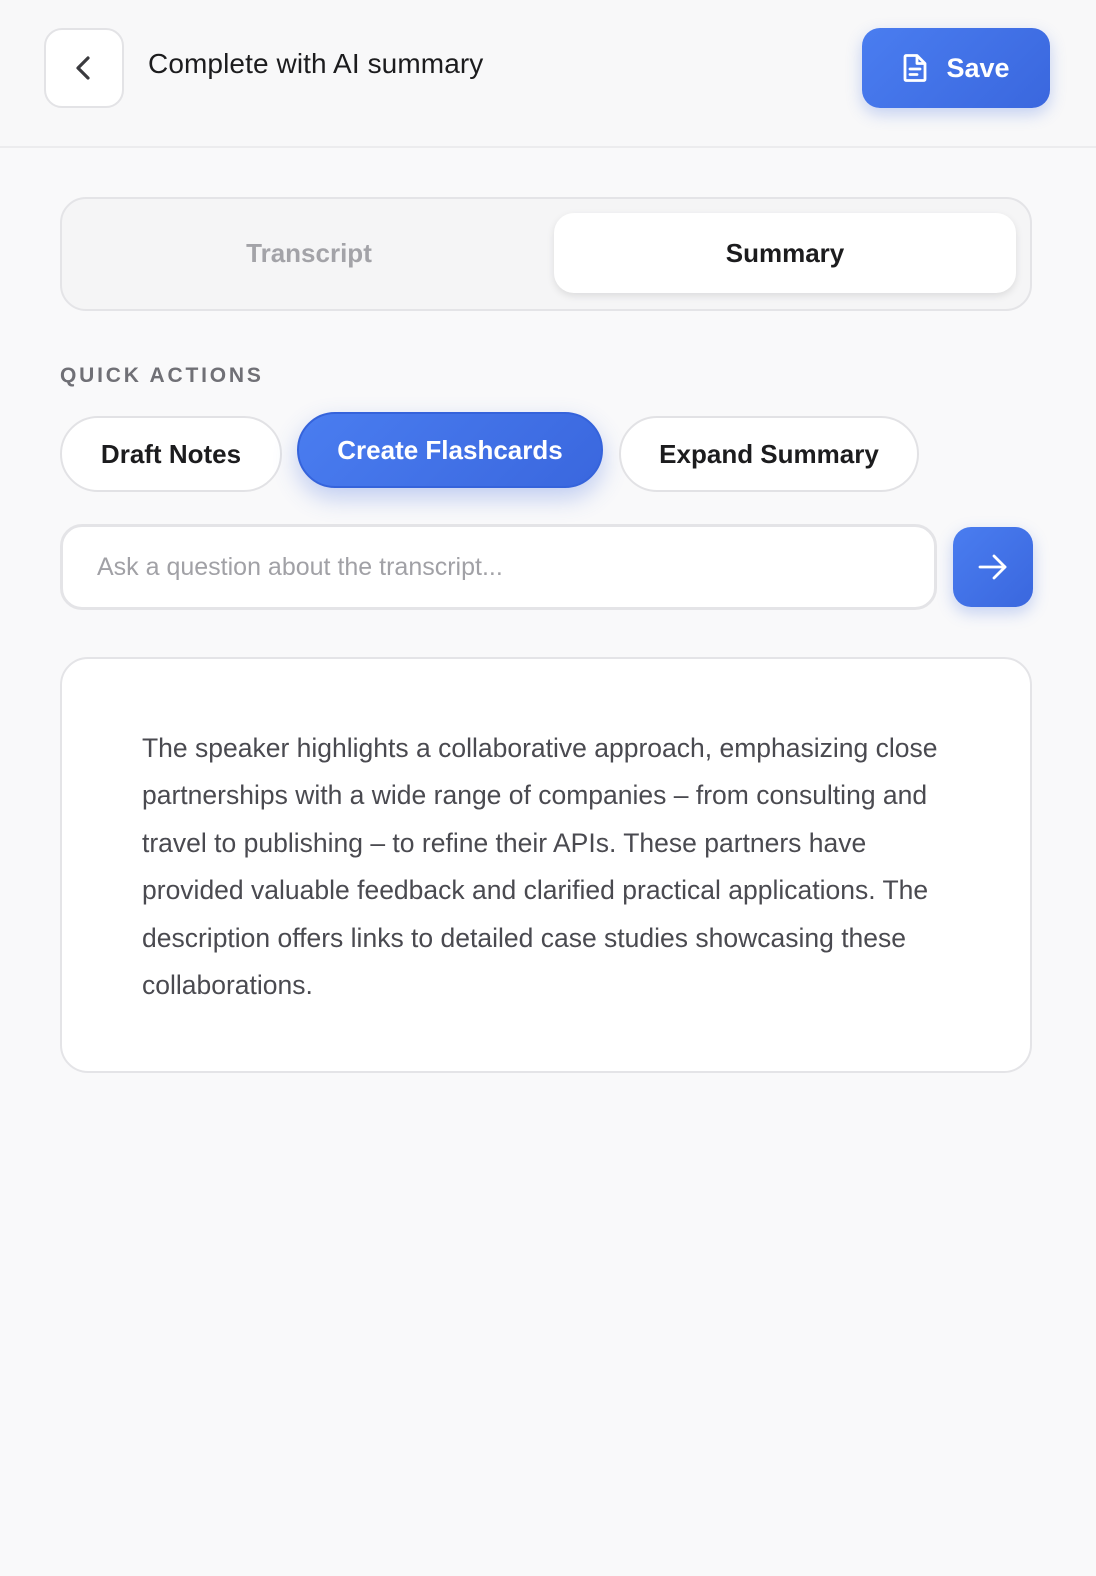 This screenshot has width=1096, height=1576. What do you see at coordinates (171, 454) in the screenshot?
I see `draft-notes-button: Draft Notes` at bounding box center [171, 454].